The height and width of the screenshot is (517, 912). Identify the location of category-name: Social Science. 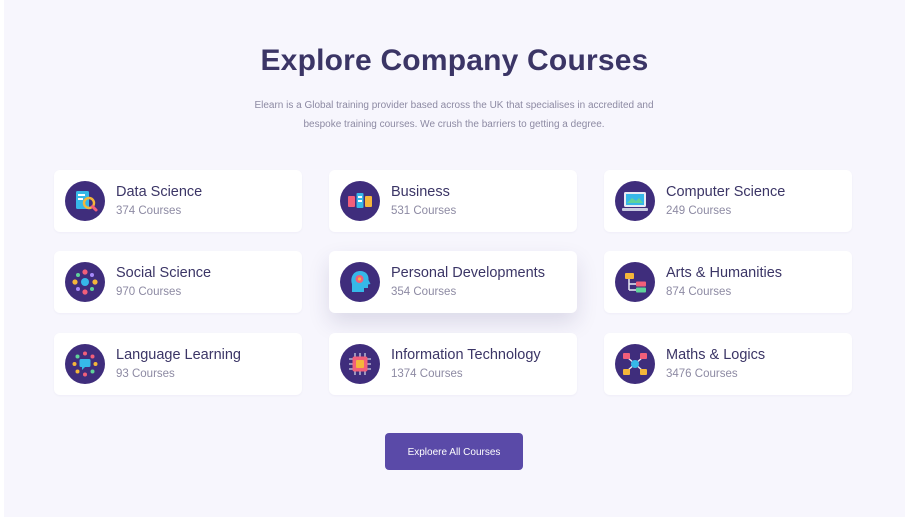
(164, 273).